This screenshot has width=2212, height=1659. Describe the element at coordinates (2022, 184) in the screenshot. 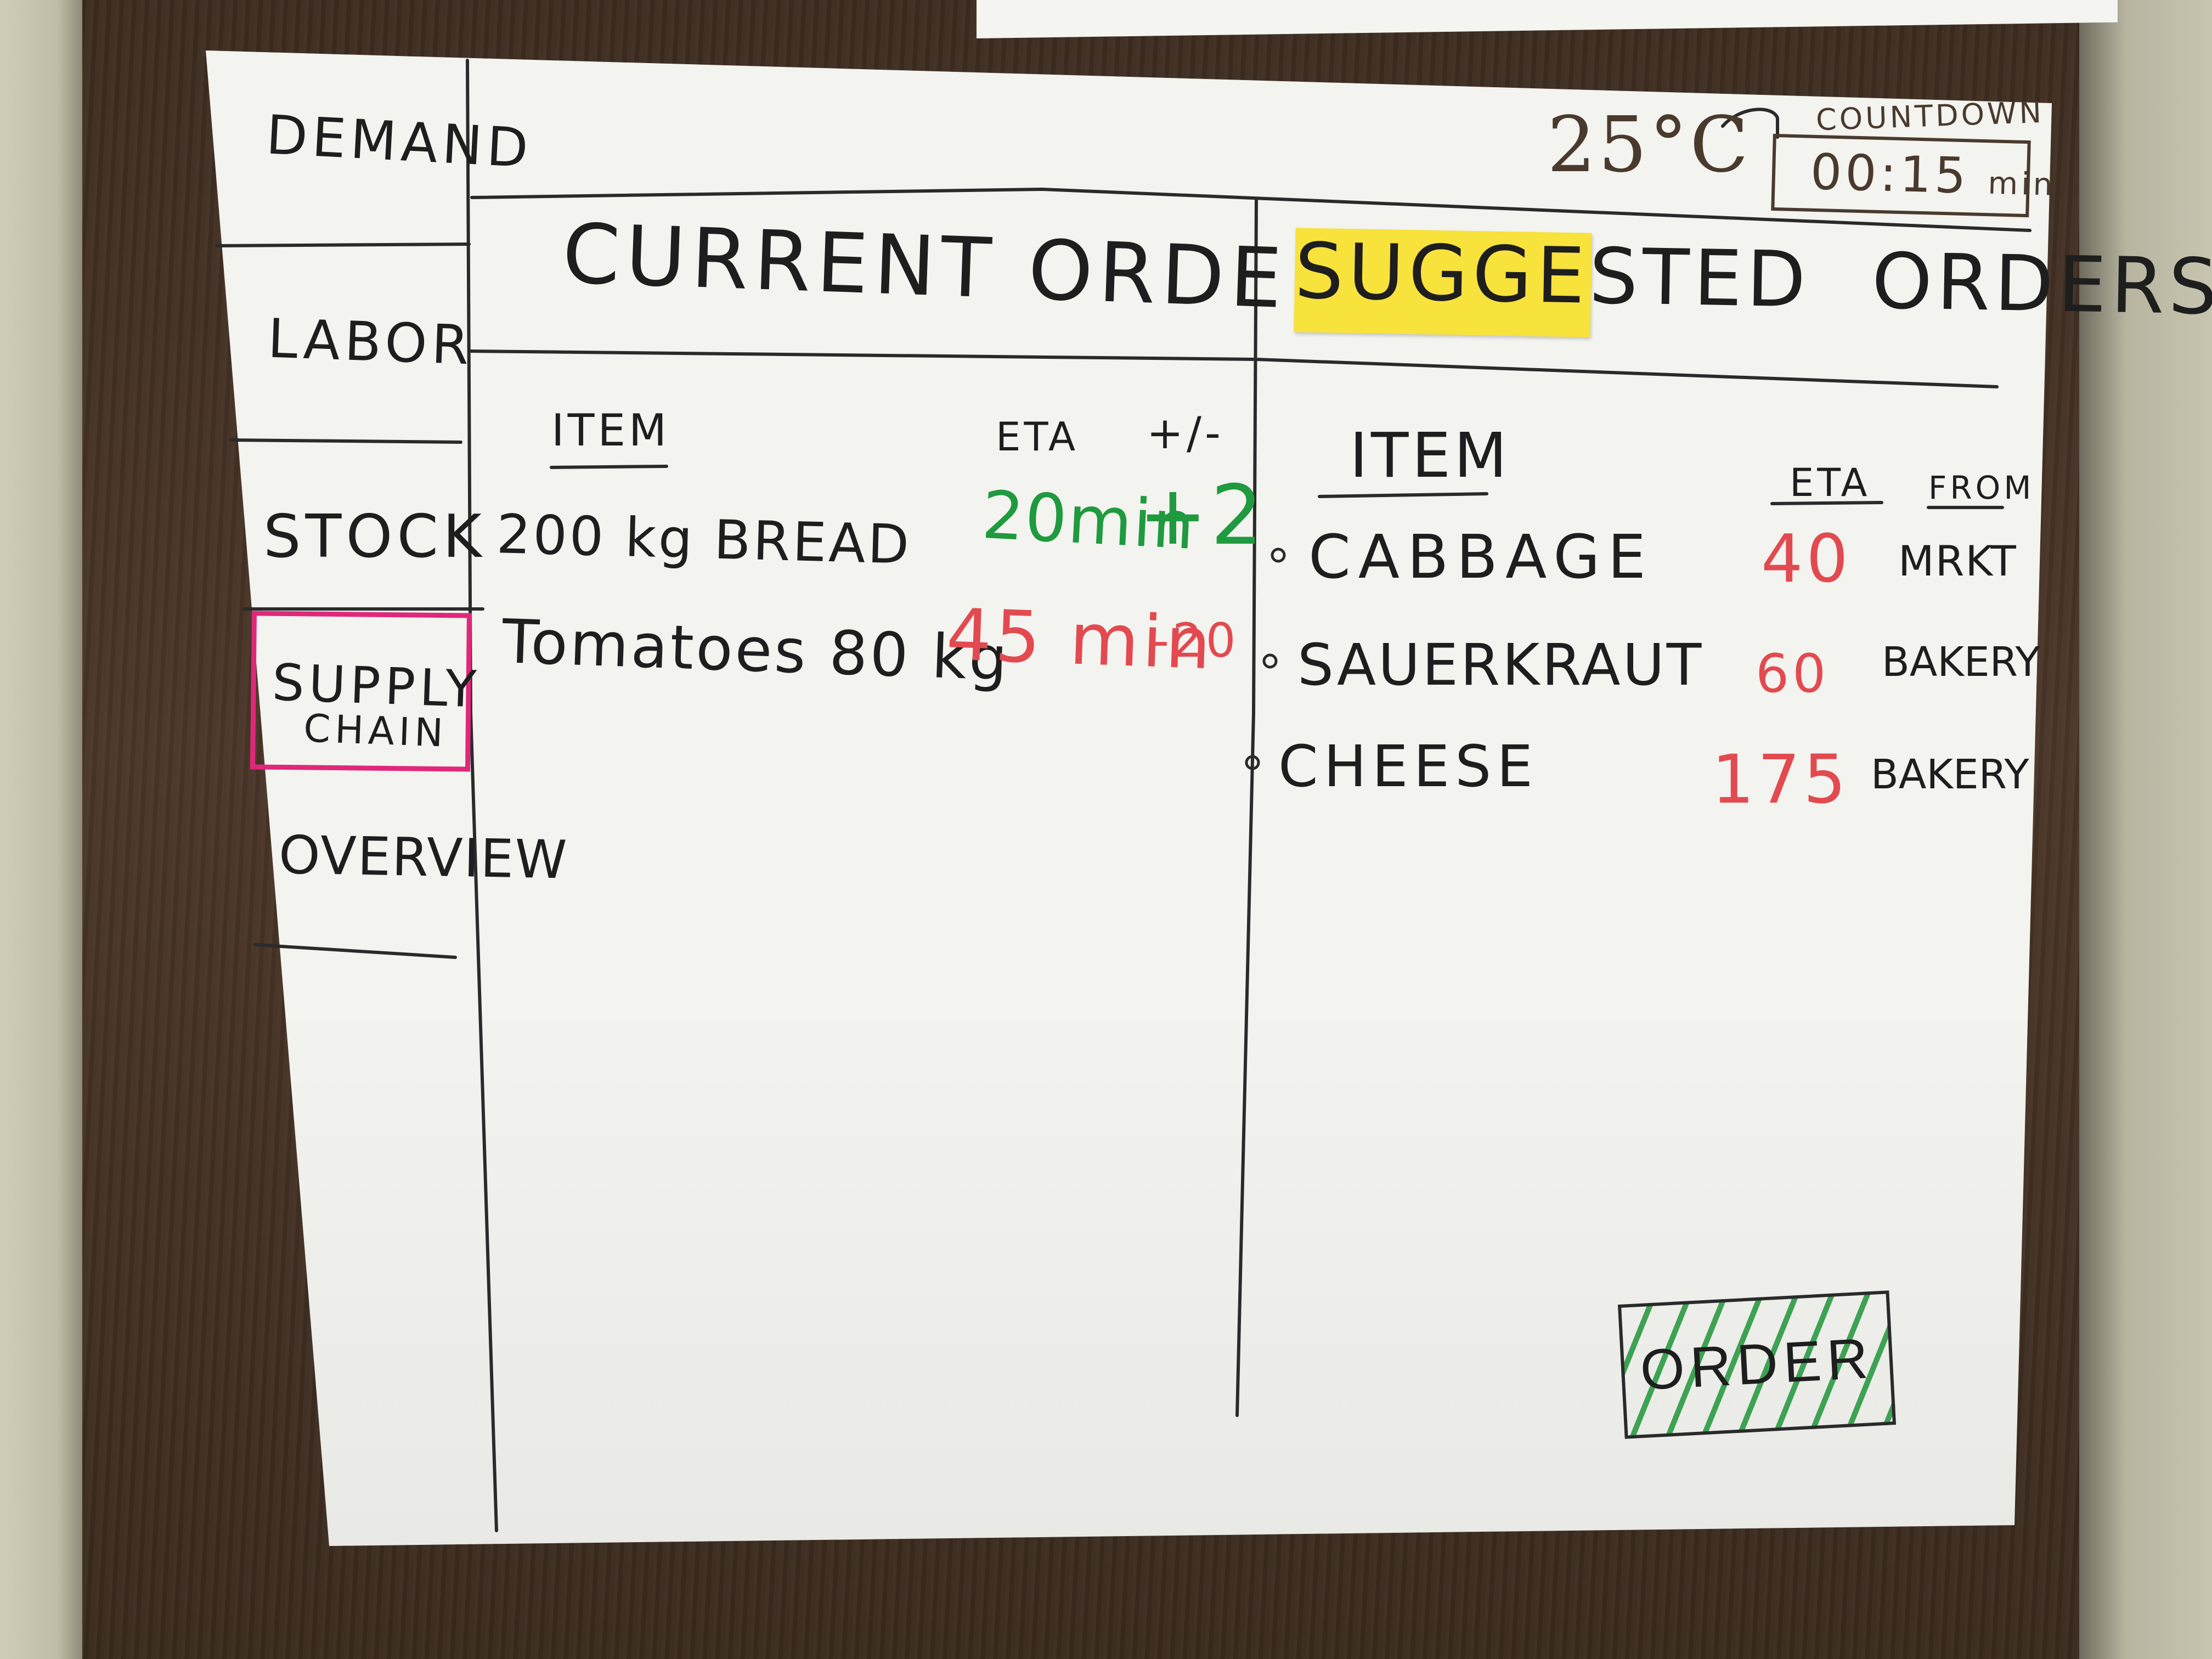

I see `countdown-unit: min` at that location.